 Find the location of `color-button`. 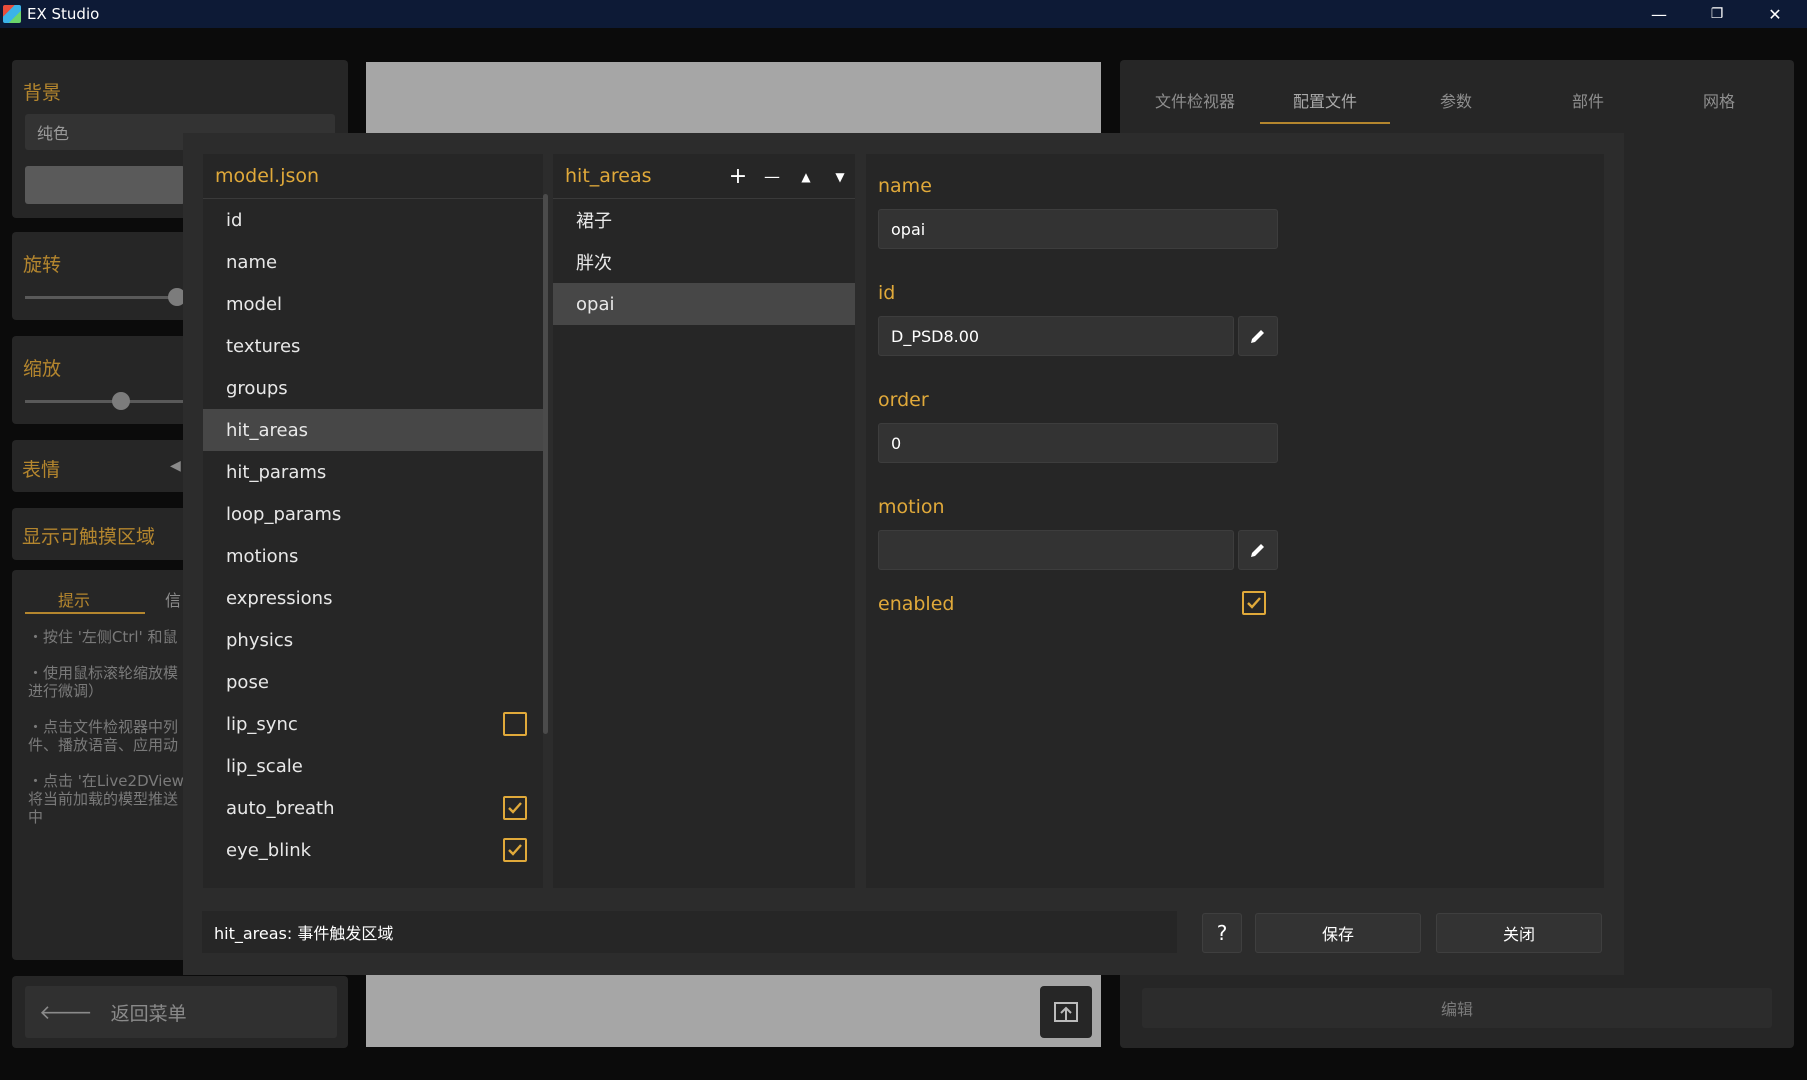

color-button is located at coordinates (105, 185).